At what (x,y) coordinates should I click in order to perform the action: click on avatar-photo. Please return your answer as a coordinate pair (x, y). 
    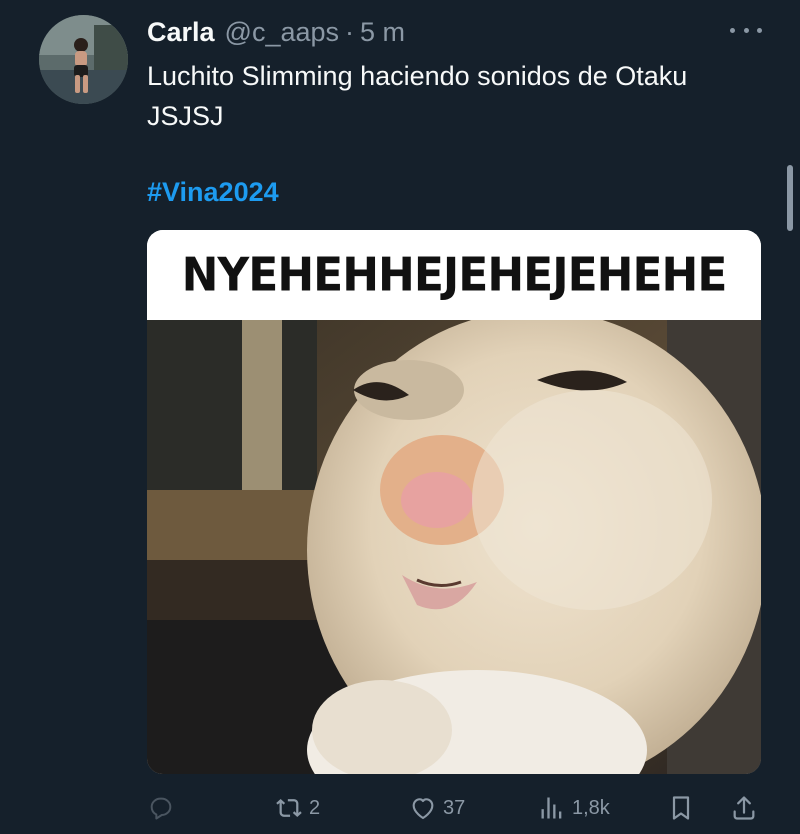
    Looking at the image, I should click on (83, 59).